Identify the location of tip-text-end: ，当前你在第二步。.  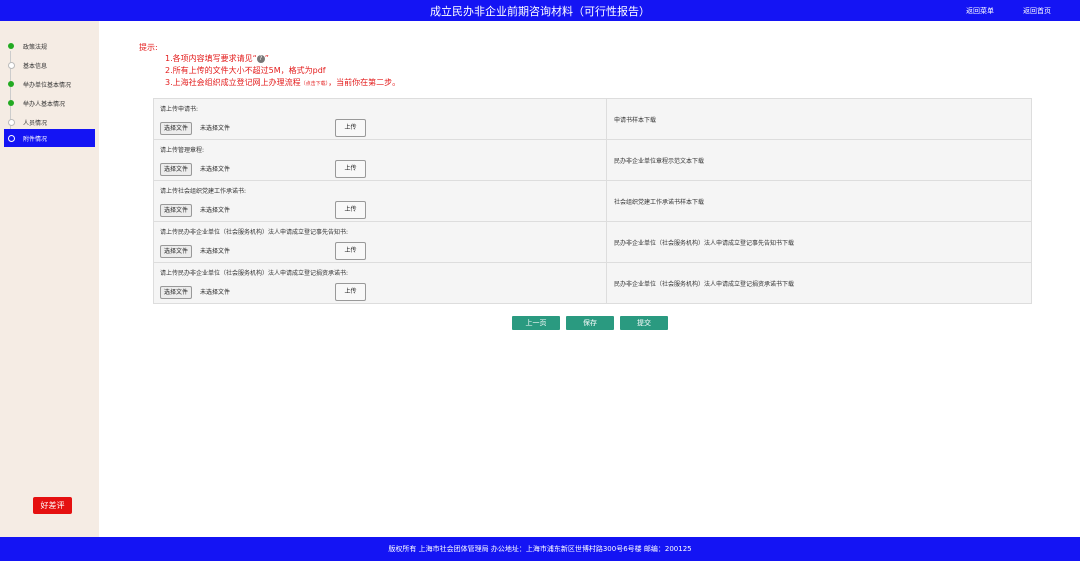
(364, 82).